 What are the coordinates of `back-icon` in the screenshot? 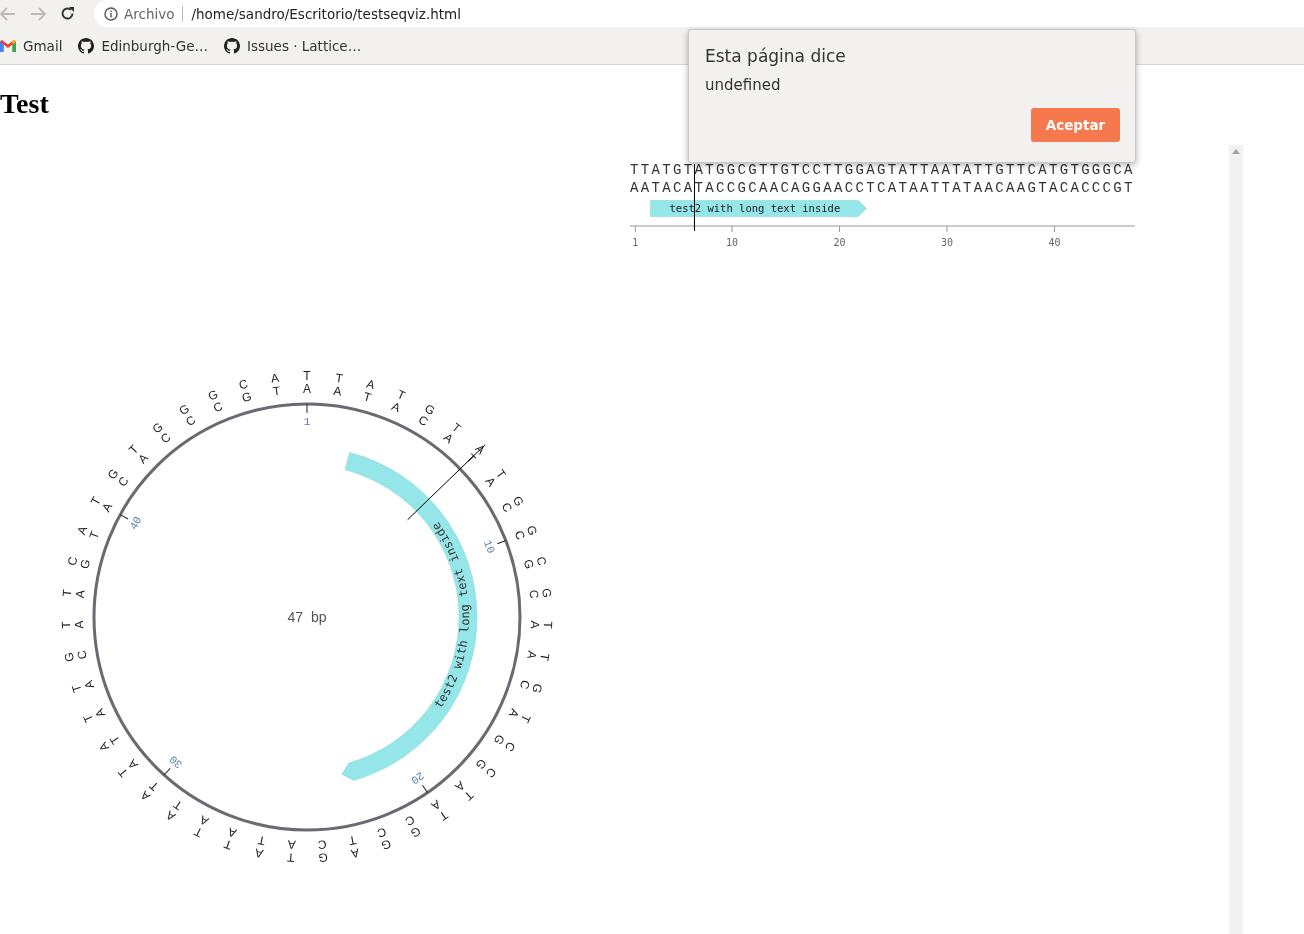 It's located at (8, 13).